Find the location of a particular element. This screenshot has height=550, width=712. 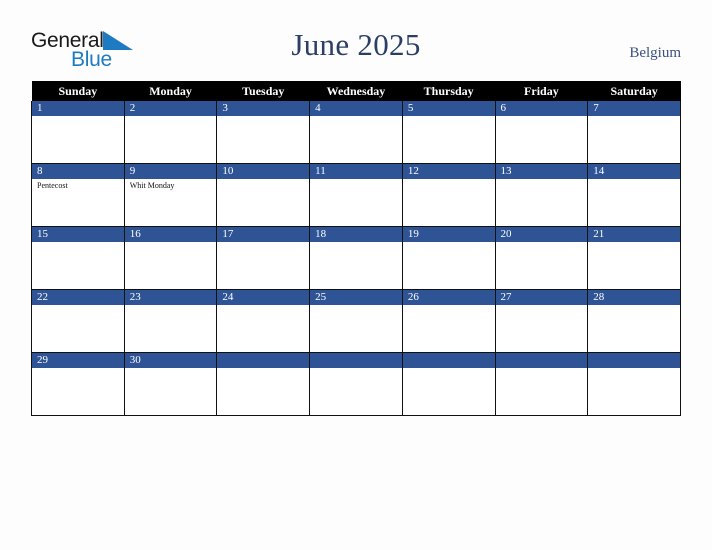

calendar-day-cell: 14 is located at coordinates (634, 195).